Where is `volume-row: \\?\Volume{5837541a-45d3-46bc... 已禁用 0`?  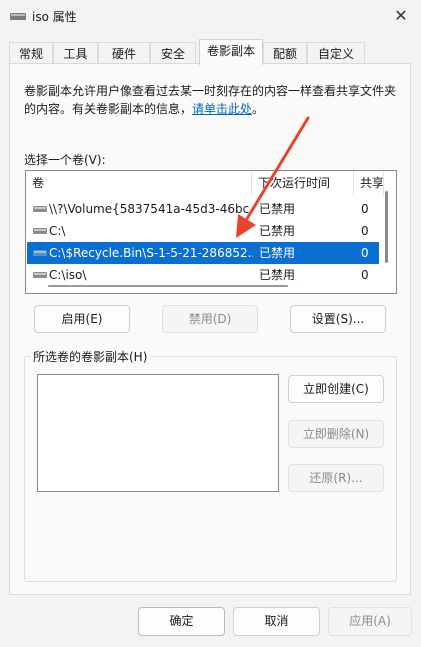 volume-row: \\?\Volume{5837541a-45d3-46bc... 已禁用 0 is located at coordinates (203, 209).